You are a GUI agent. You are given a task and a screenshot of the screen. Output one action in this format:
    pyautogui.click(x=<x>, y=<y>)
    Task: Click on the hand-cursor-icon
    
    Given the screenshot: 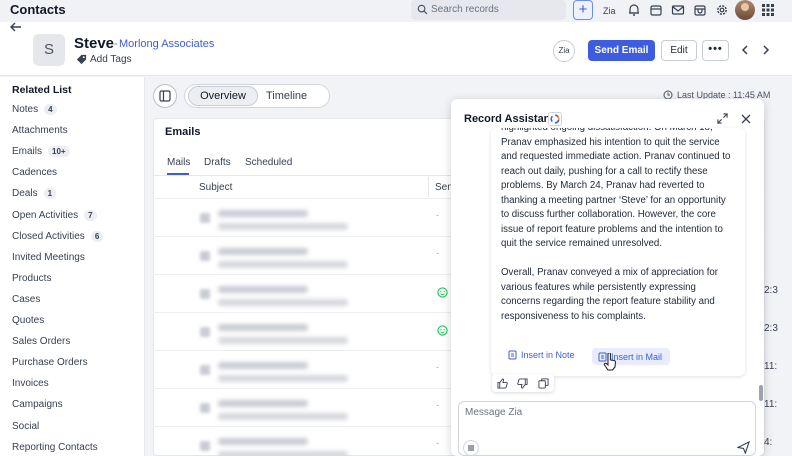 What is the action you would take?
    pyautogui.click(x=610, y=362)
    